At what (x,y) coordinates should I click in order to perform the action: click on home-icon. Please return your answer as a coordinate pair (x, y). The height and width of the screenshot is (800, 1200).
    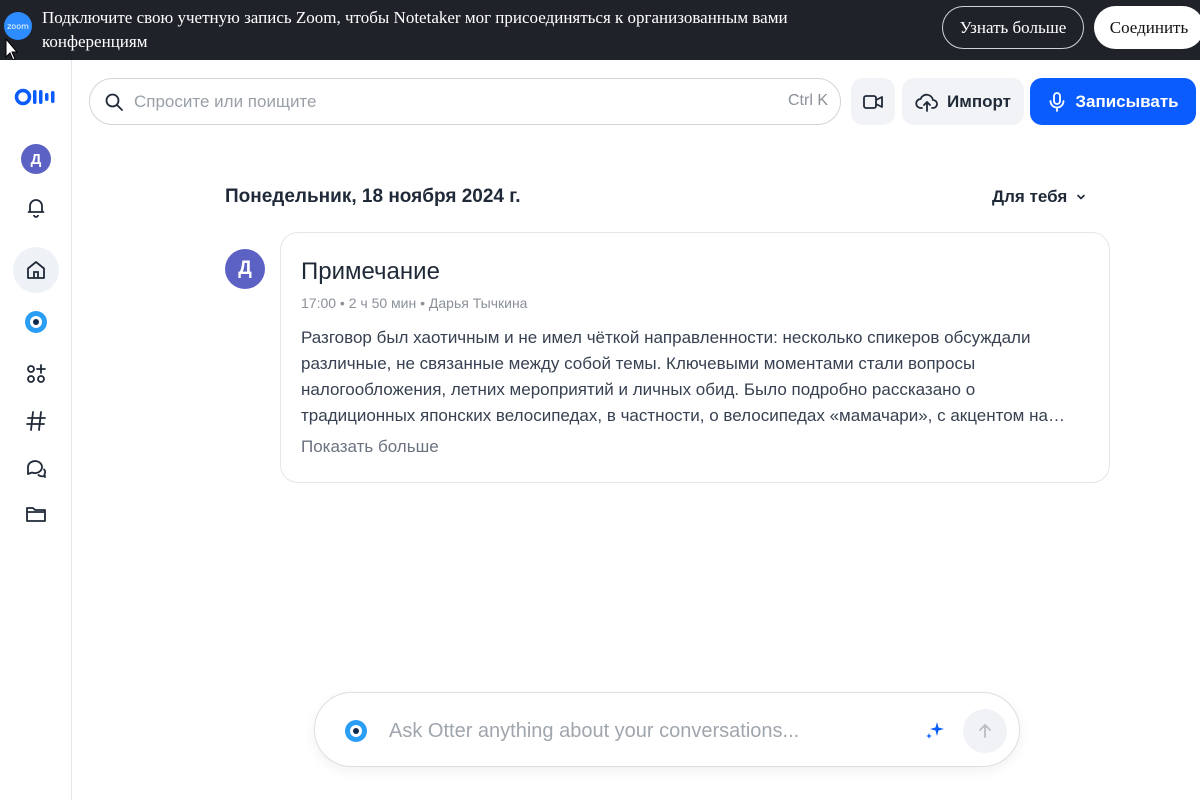
    Looking at the image, I should click on (36, 270).